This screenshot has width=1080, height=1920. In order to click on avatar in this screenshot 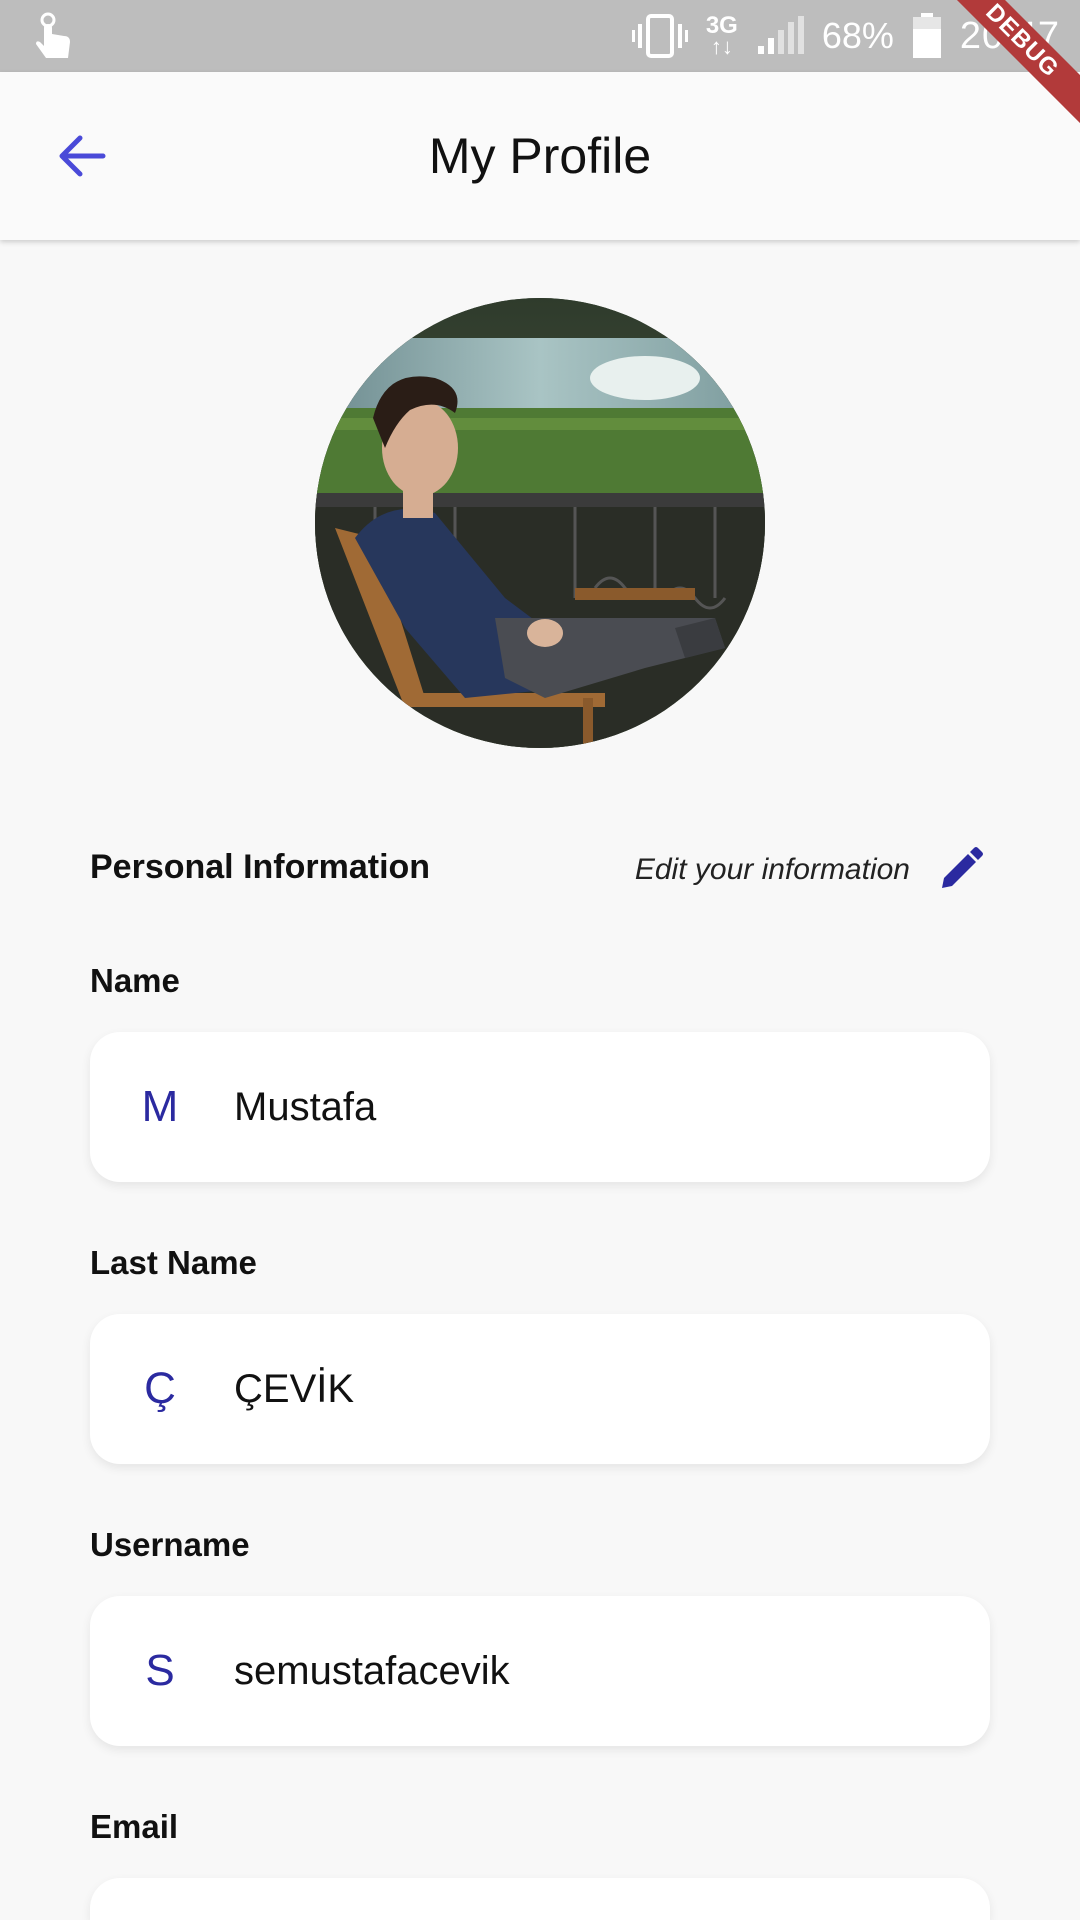, I will do `click(540, 523)`.